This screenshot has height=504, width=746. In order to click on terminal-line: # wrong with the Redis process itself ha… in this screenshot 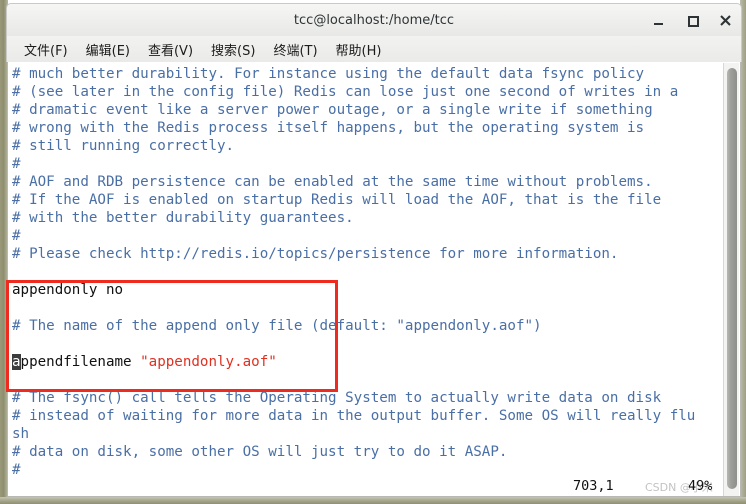, I will do `click(365, 128)`.